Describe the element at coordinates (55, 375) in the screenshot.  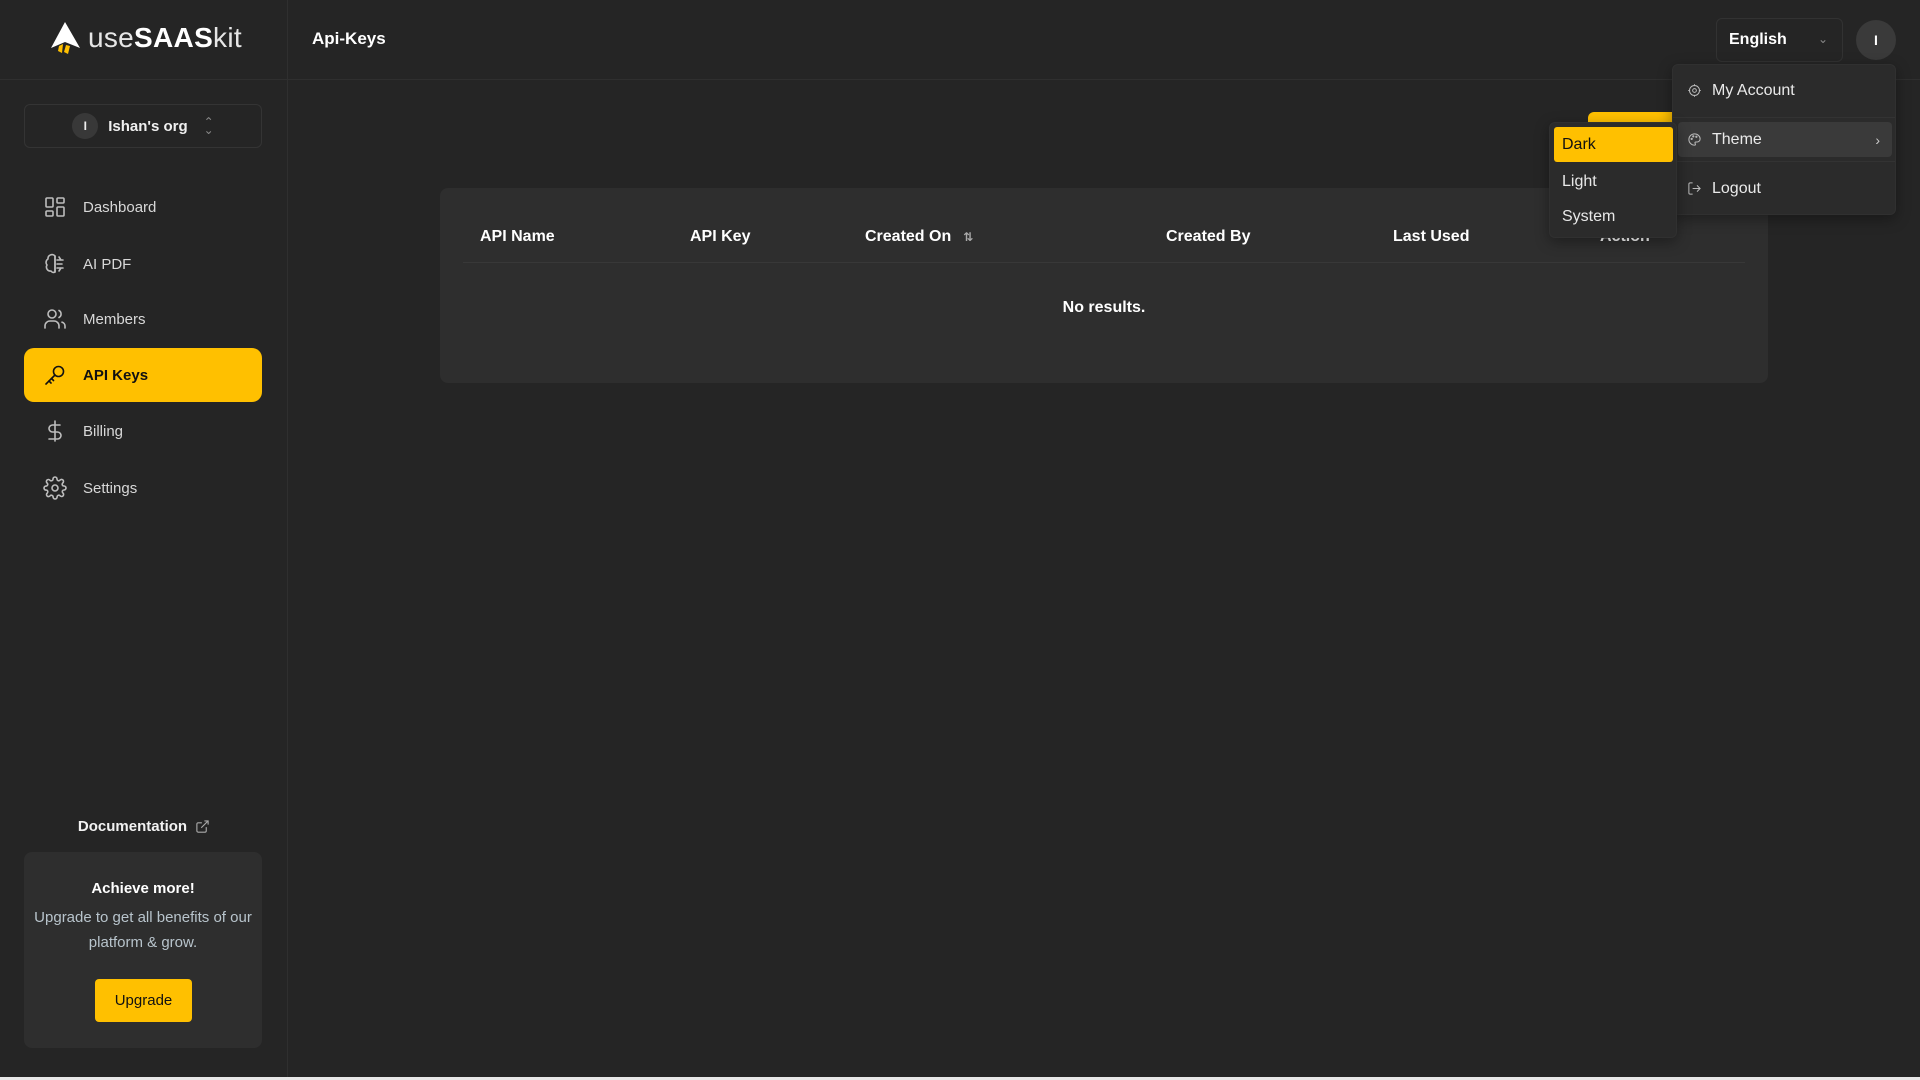
I see `key-icon` at that location.